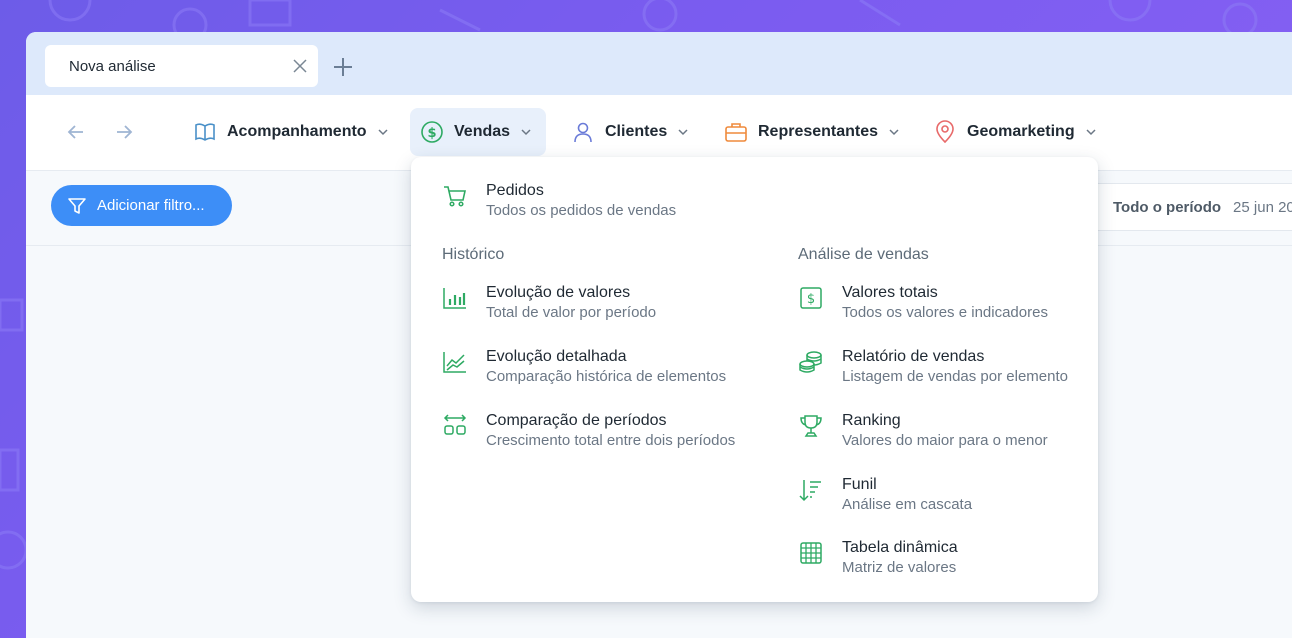 This screenshot has height=638, width=1292. Describe the element at coordinates (890, 292) in the screenshot. I see `menu-item-title: Valores totais` at that location.